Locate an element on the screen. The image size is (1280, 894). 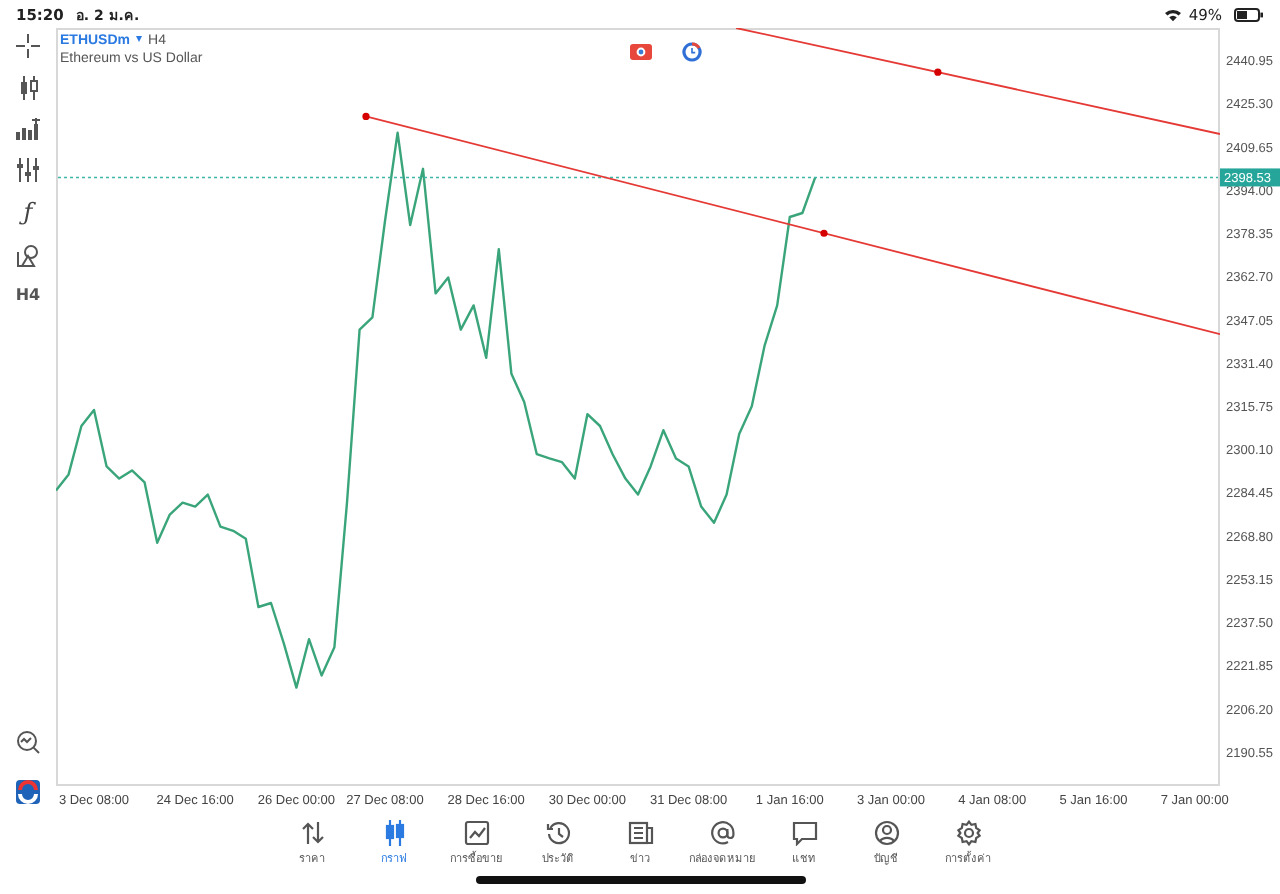
settings-icon is located at coordinates (968, 833).